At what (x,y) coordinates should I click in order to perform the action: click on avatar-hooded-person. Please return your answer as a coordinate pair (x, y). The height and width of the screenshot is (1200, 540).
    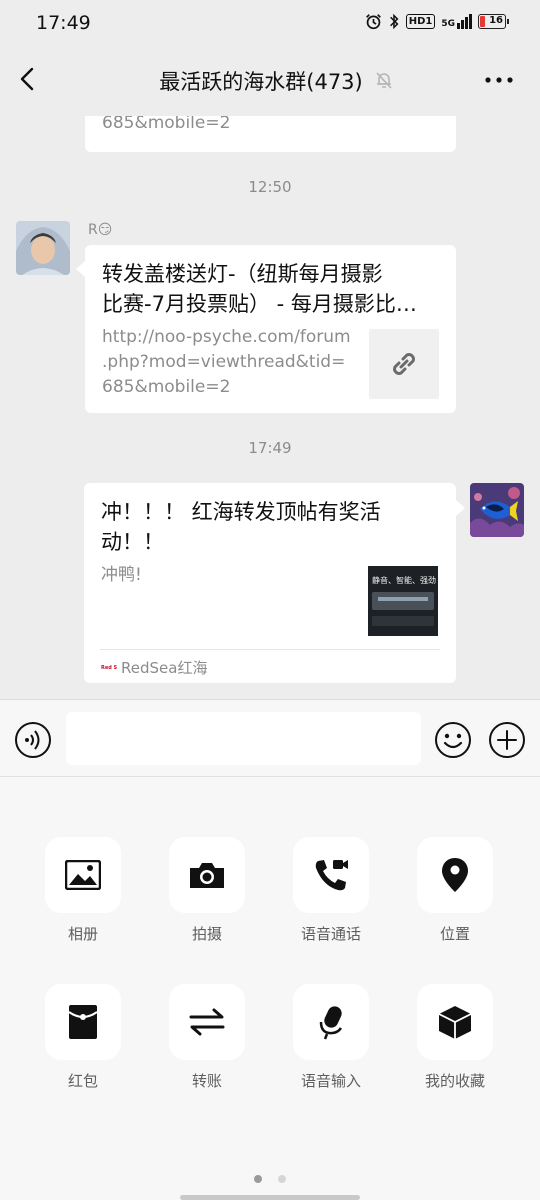
    Looking at the image, I should click on (43, 248).